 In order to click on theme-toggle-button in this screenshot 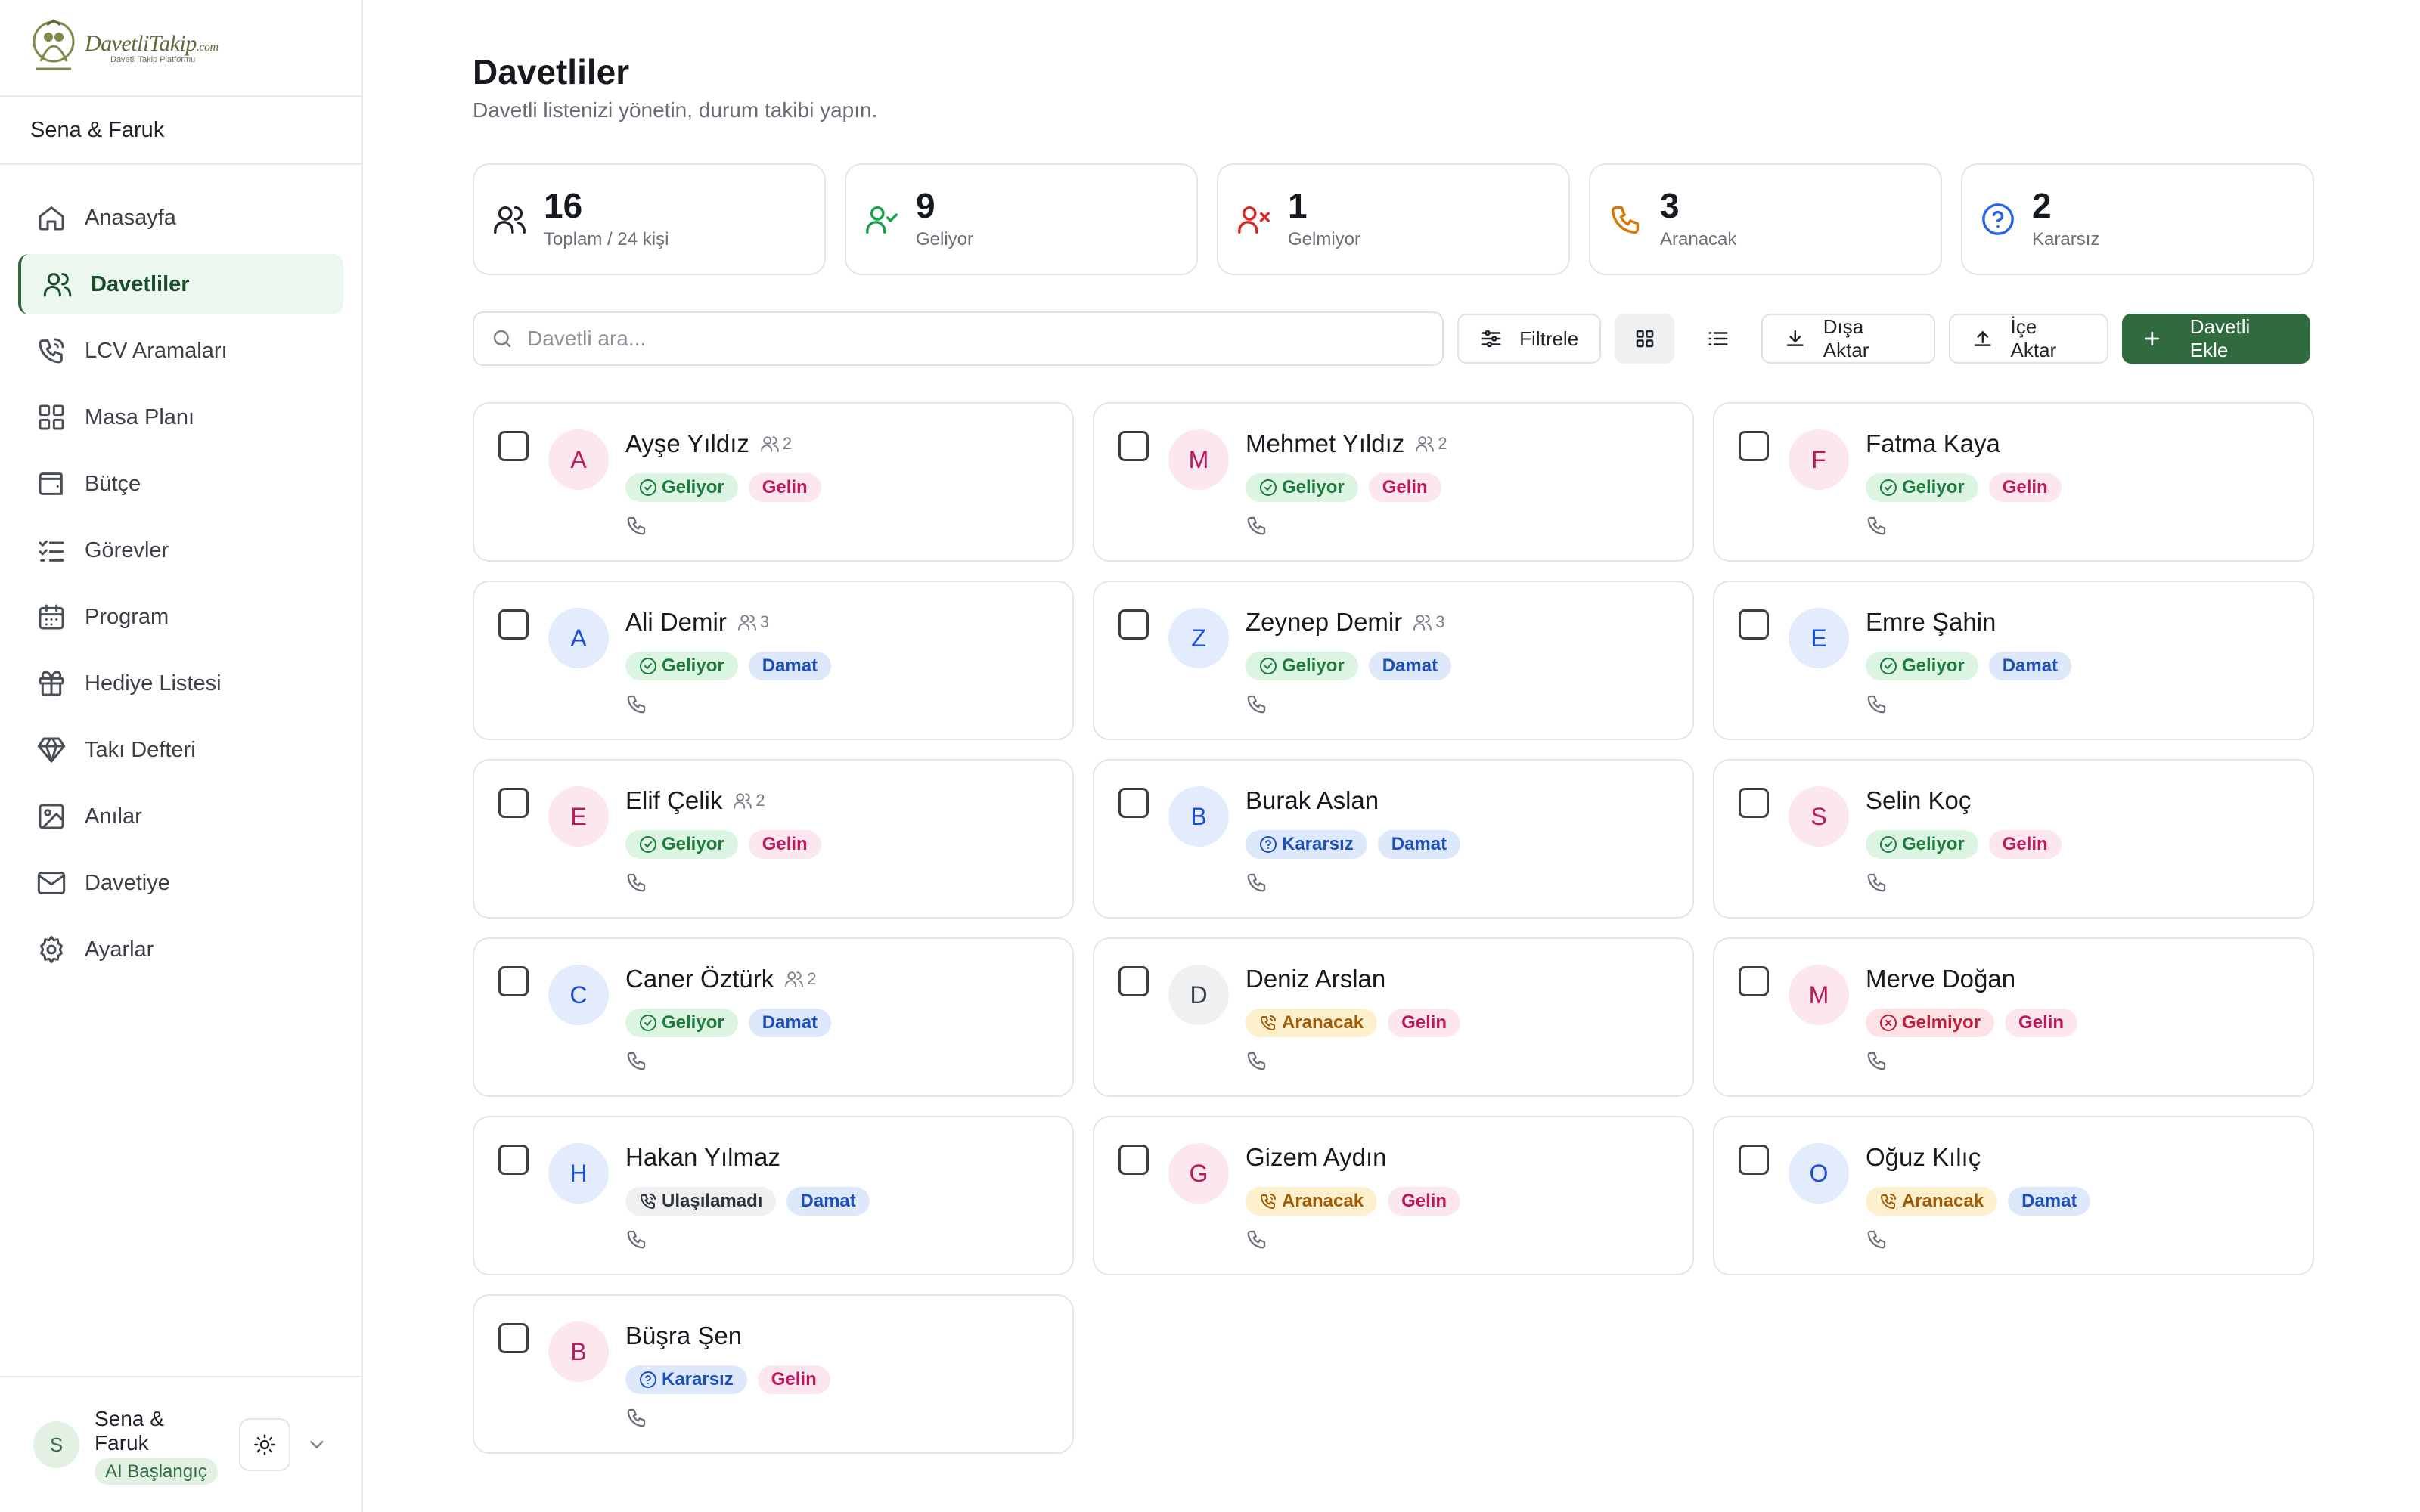, I will do `click(264, 1444)`.